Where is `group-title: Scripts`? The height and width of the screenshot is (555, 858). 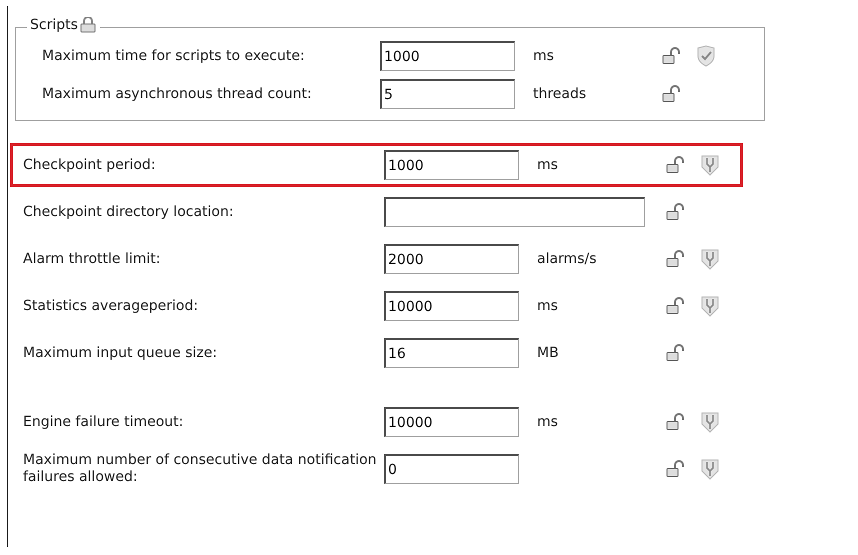 group-title: Scripts is located at coordinates (54, 25).